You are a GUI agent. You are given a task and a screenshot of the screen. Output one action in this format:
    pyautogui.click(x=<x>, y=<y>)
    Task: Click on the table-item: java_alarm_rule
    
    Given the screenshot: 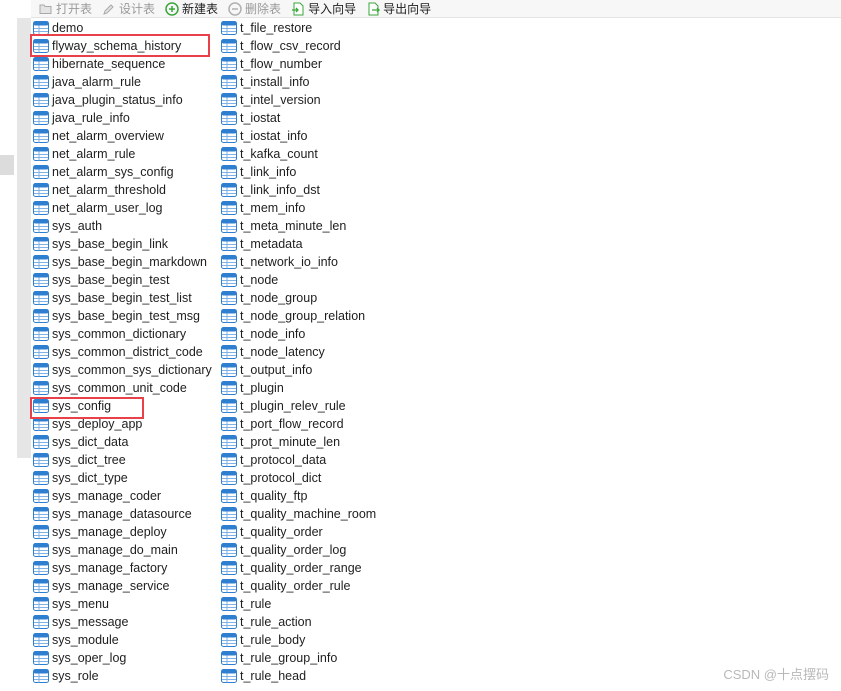 What is the action you would take?
    pyautogui.click(x=122, y=82)
    